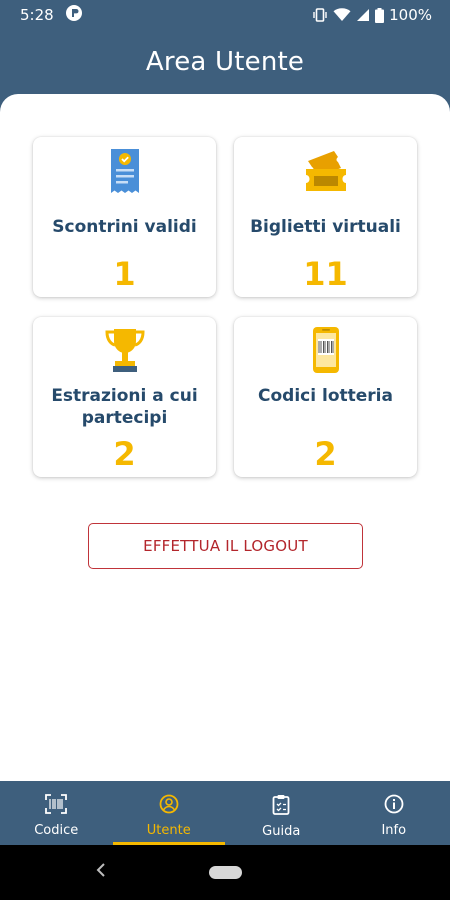  What do you see at coordinates (281, 806) in the screenshot?
I see `clipboard-icon` at bounding box center [281, 806].